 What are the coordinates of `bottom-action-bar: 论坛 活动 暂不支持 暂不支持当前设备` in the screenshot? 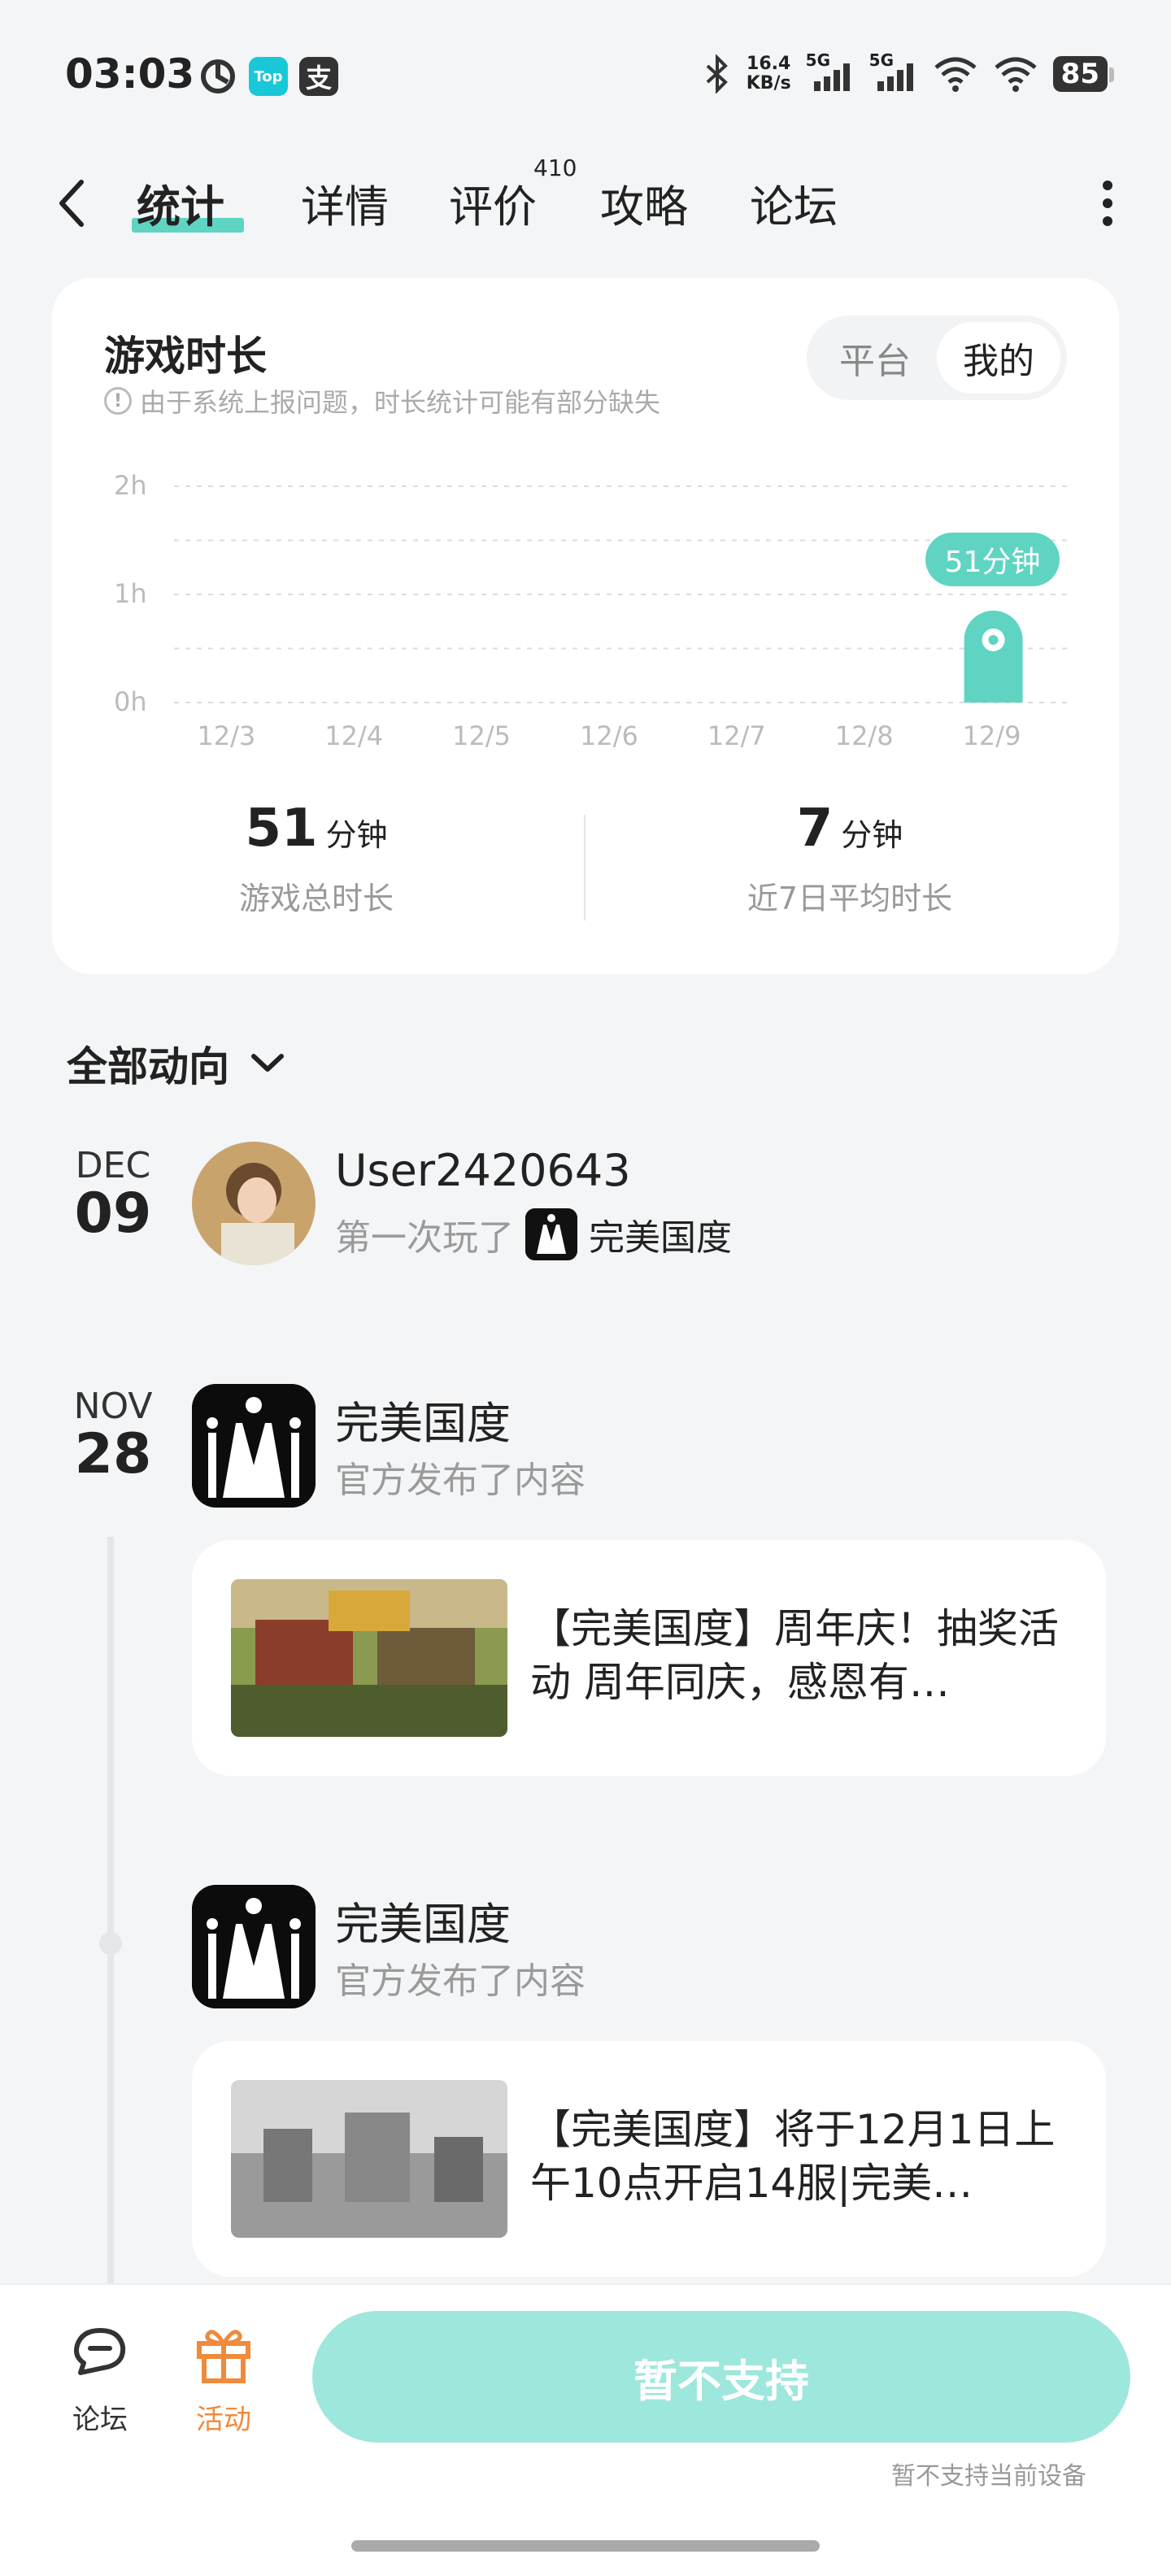 It's located at (585, 2430).